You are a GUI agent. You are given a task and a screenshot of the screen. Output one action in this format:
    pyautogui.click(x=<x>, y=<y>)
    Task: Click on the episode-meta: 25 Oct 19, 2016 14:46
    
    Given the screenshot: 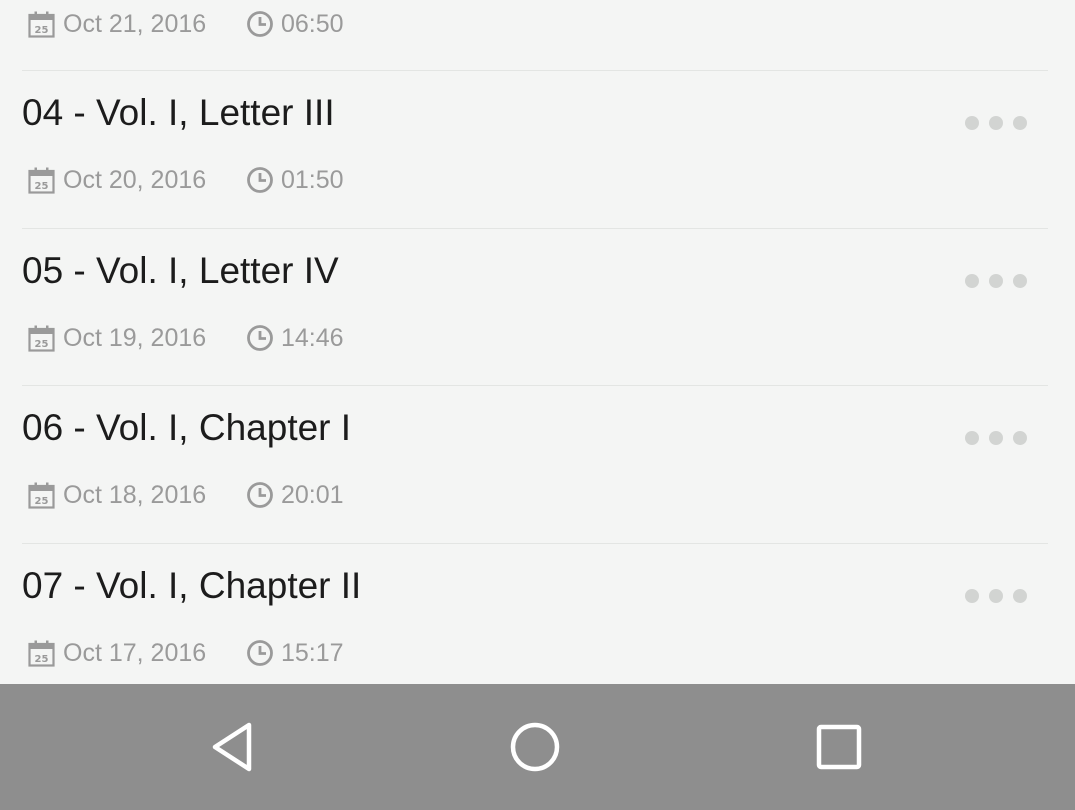 What is the action you would take?
    pyautogui.click(x=186, y=338)
    